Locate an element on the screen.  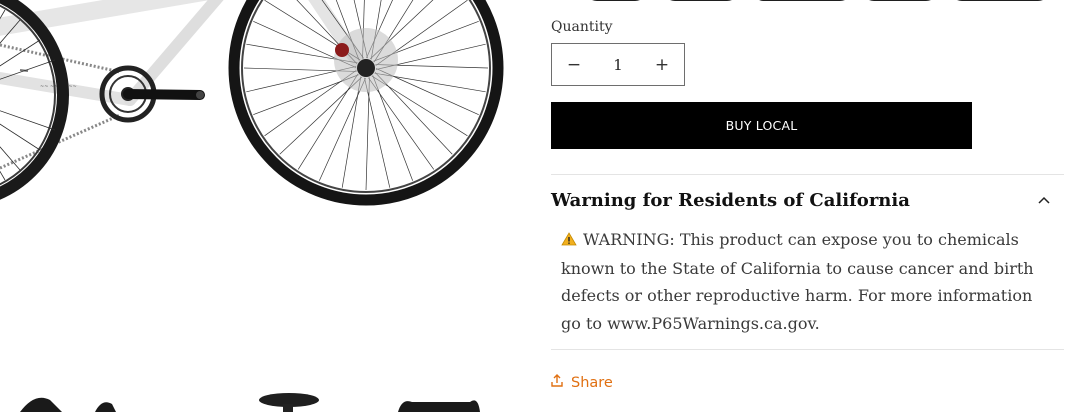
warning-icon is located at coordinates (569, 241).